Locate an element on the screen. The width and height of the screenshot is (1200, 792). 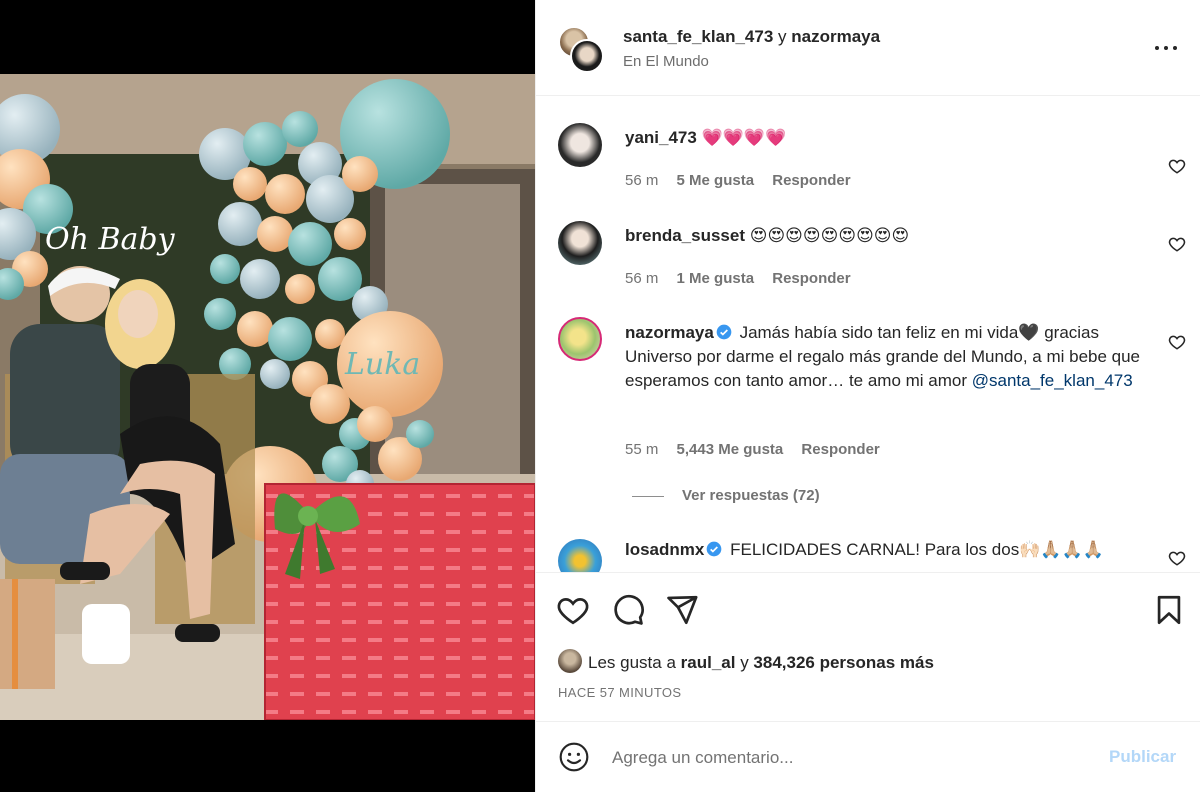
post-timestamp: HACE 57 MINUTOS is located at coordinates (620, 692).